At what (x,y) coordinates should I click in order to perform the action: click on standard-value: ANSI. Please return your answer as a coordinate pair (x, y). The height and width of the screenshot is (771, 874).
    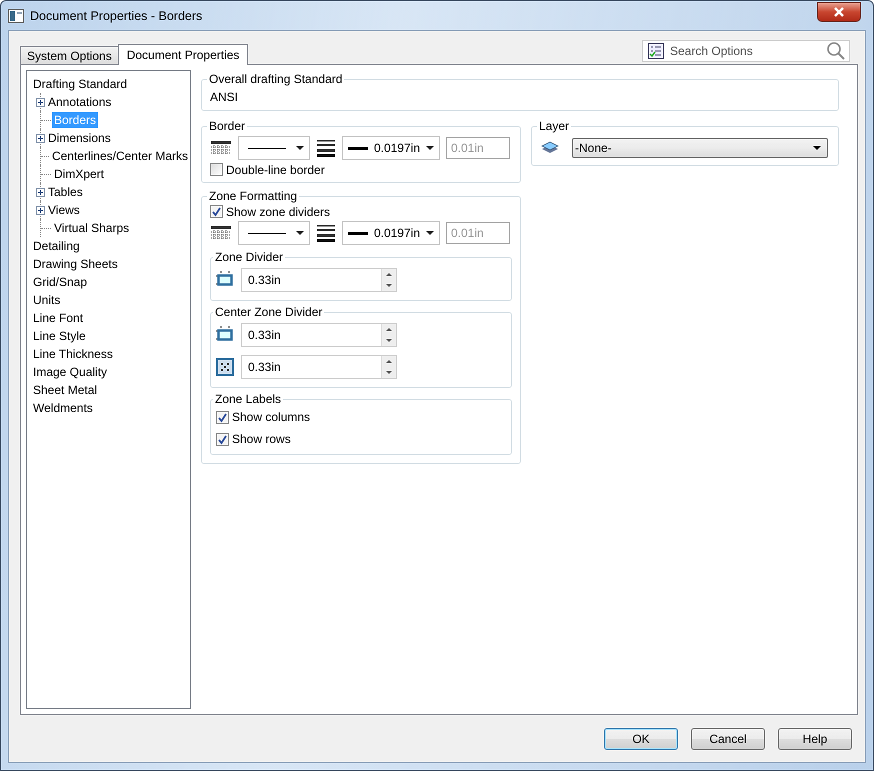
    Looking at the image, I should click on (225, 97).